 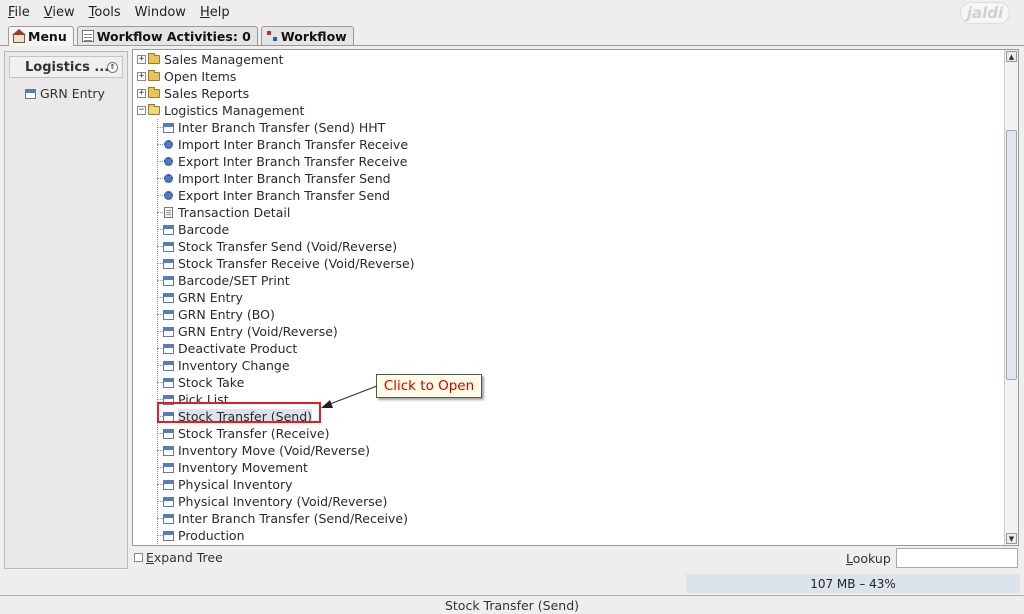 I want to click on tree-folder-label: Logistics Management, so click(x=234, y=110).